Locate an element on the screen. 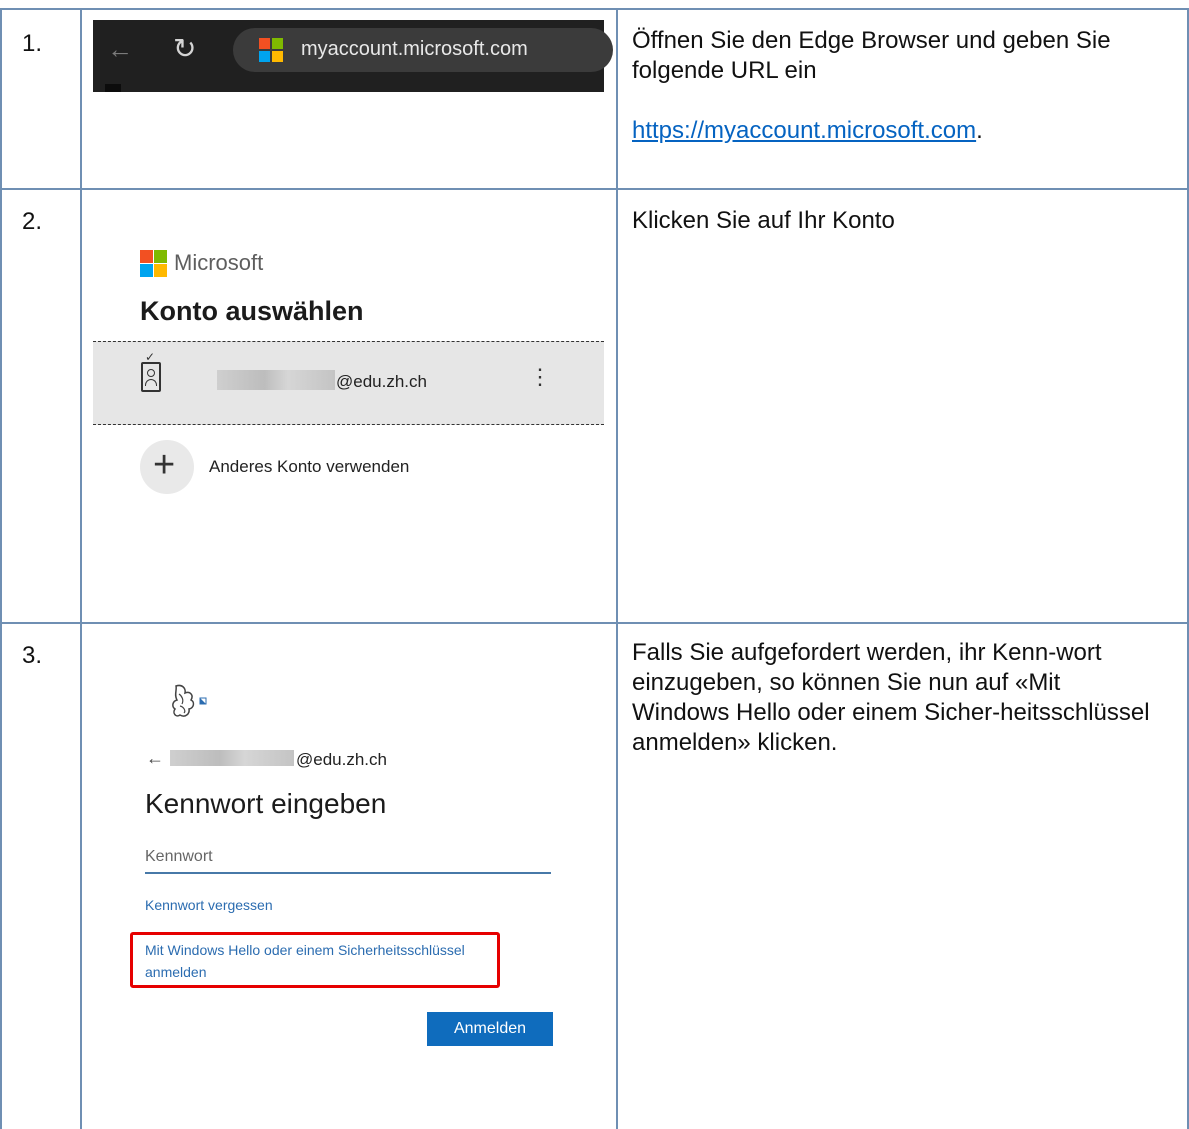  table-border-col1 is located at coordinates (81, 568).